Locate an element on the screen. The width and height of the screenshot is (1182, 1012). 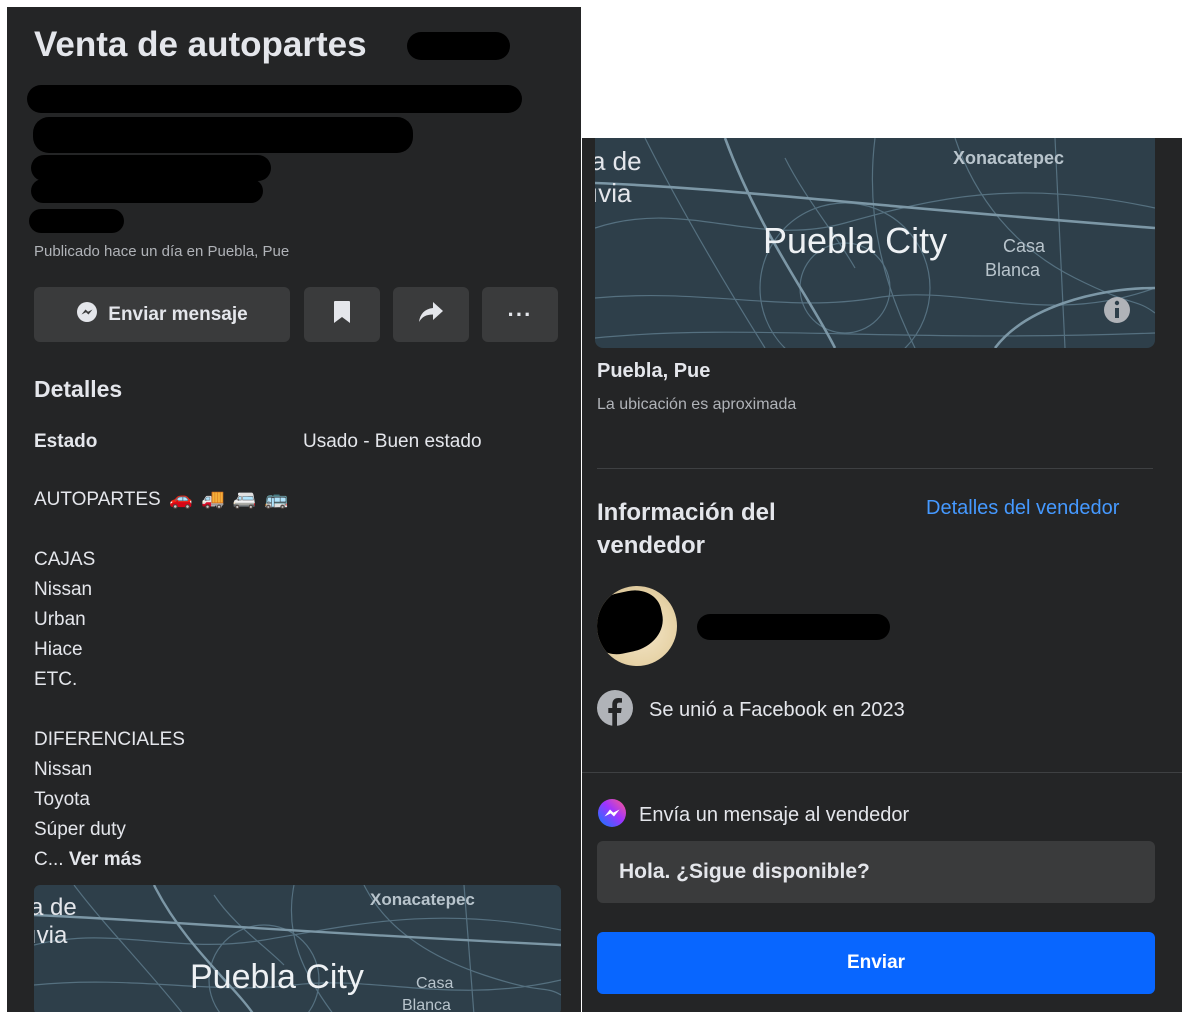
facebook-icon is located at coordinates (615, 710).